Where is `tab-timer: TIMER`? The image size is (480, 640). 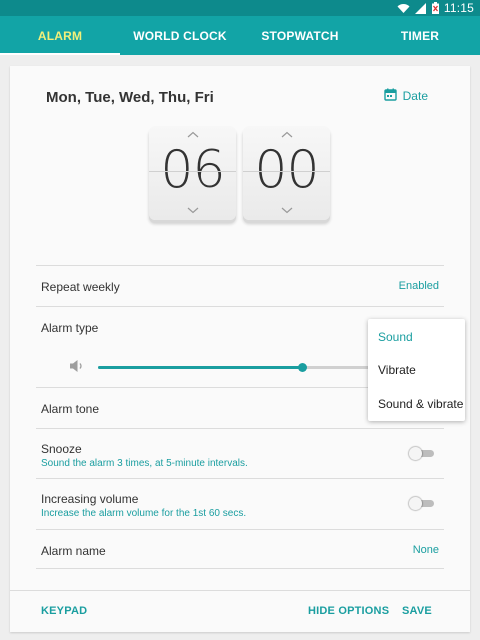
tab-timer: TIMER is located at coordinates (420, 35).